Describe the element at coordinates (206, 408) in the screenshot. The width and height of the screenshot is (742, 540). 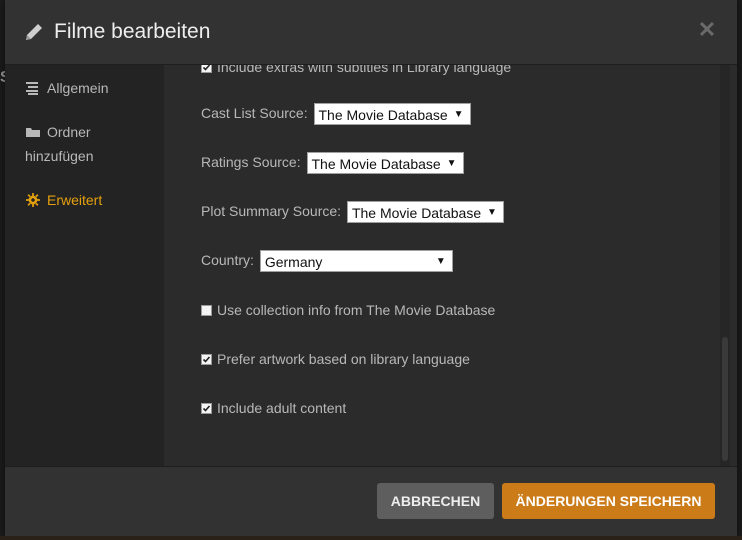
I see `adult-content-checkbox` at that location.